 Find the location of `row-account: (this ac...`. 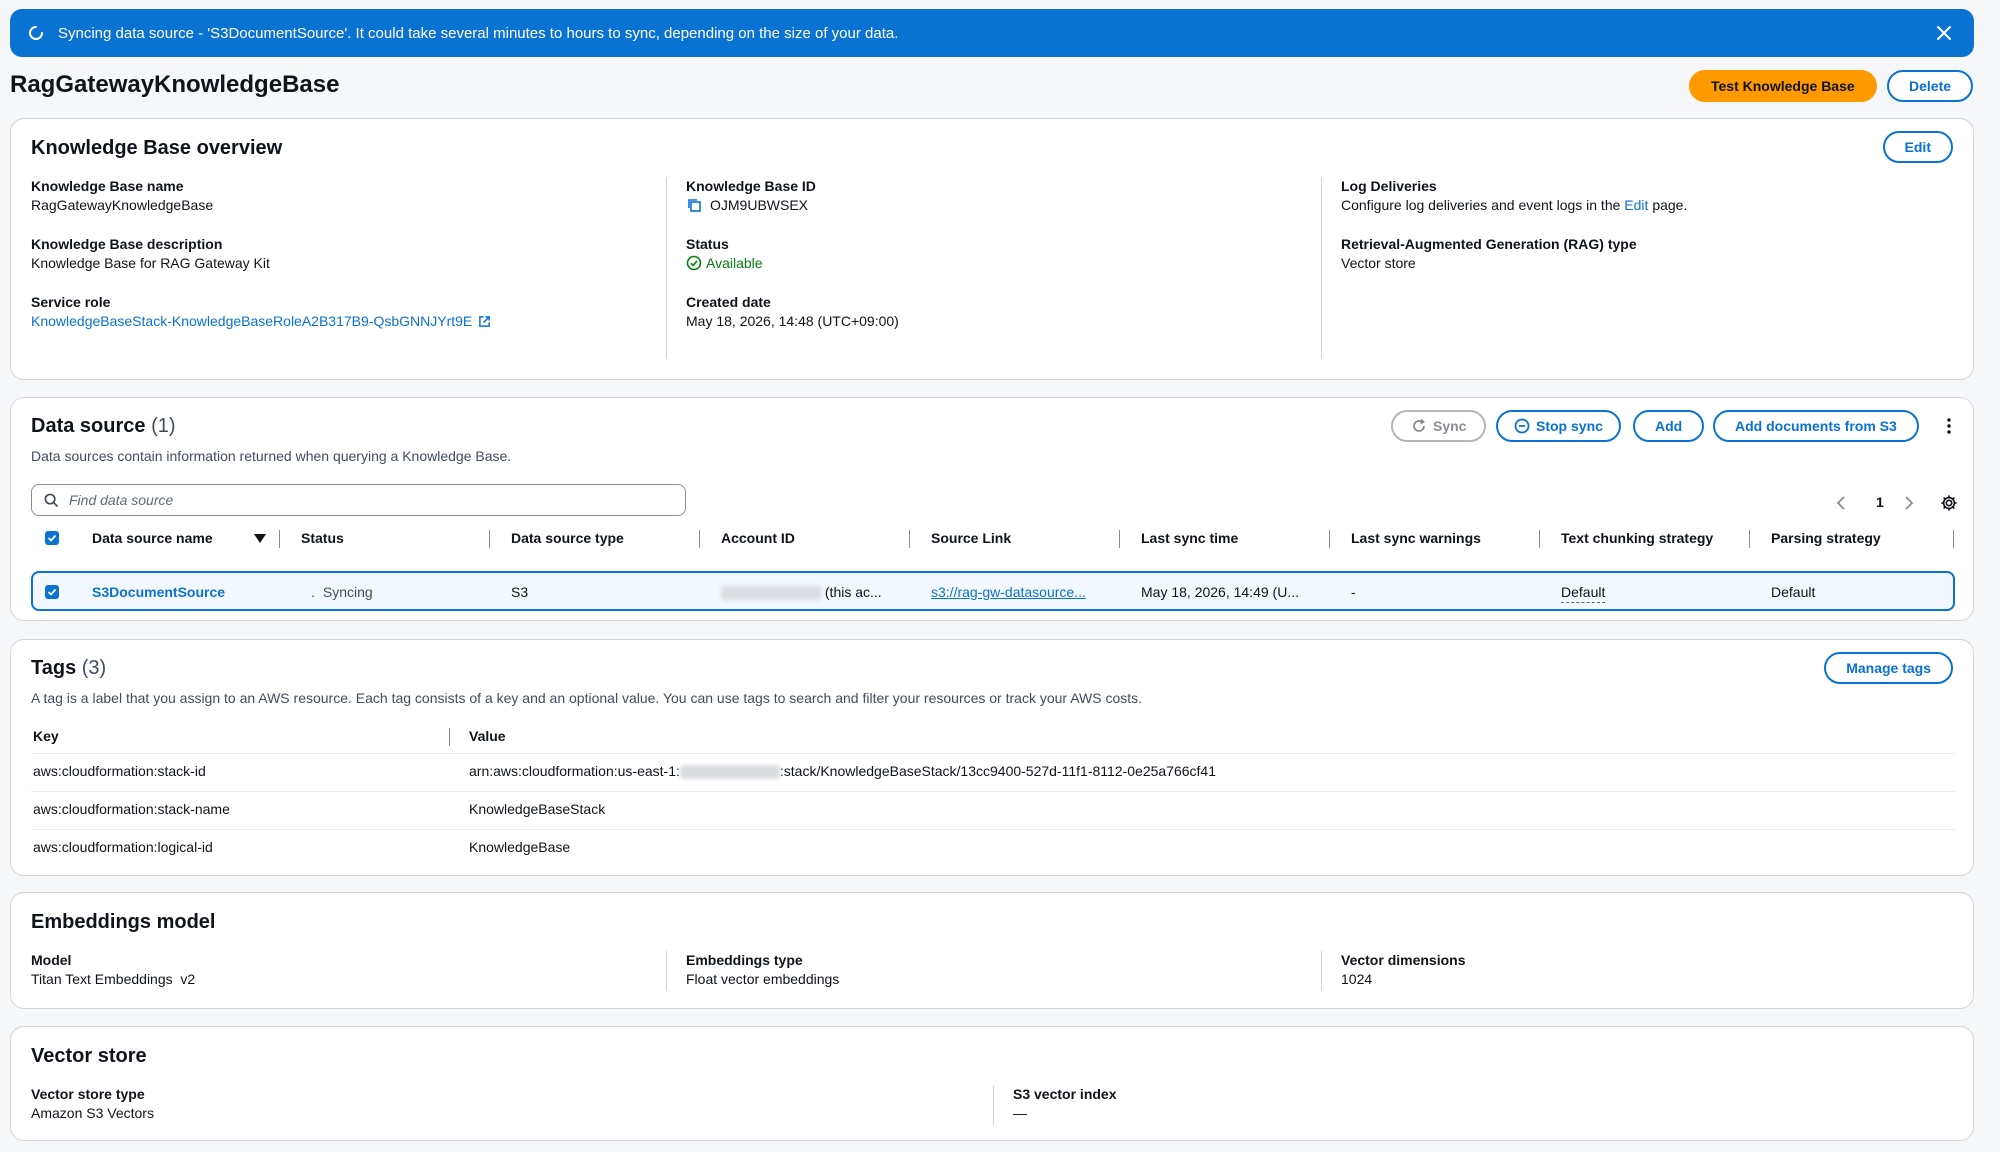

row-account: (this ac... is located at coordinates (801, 592).